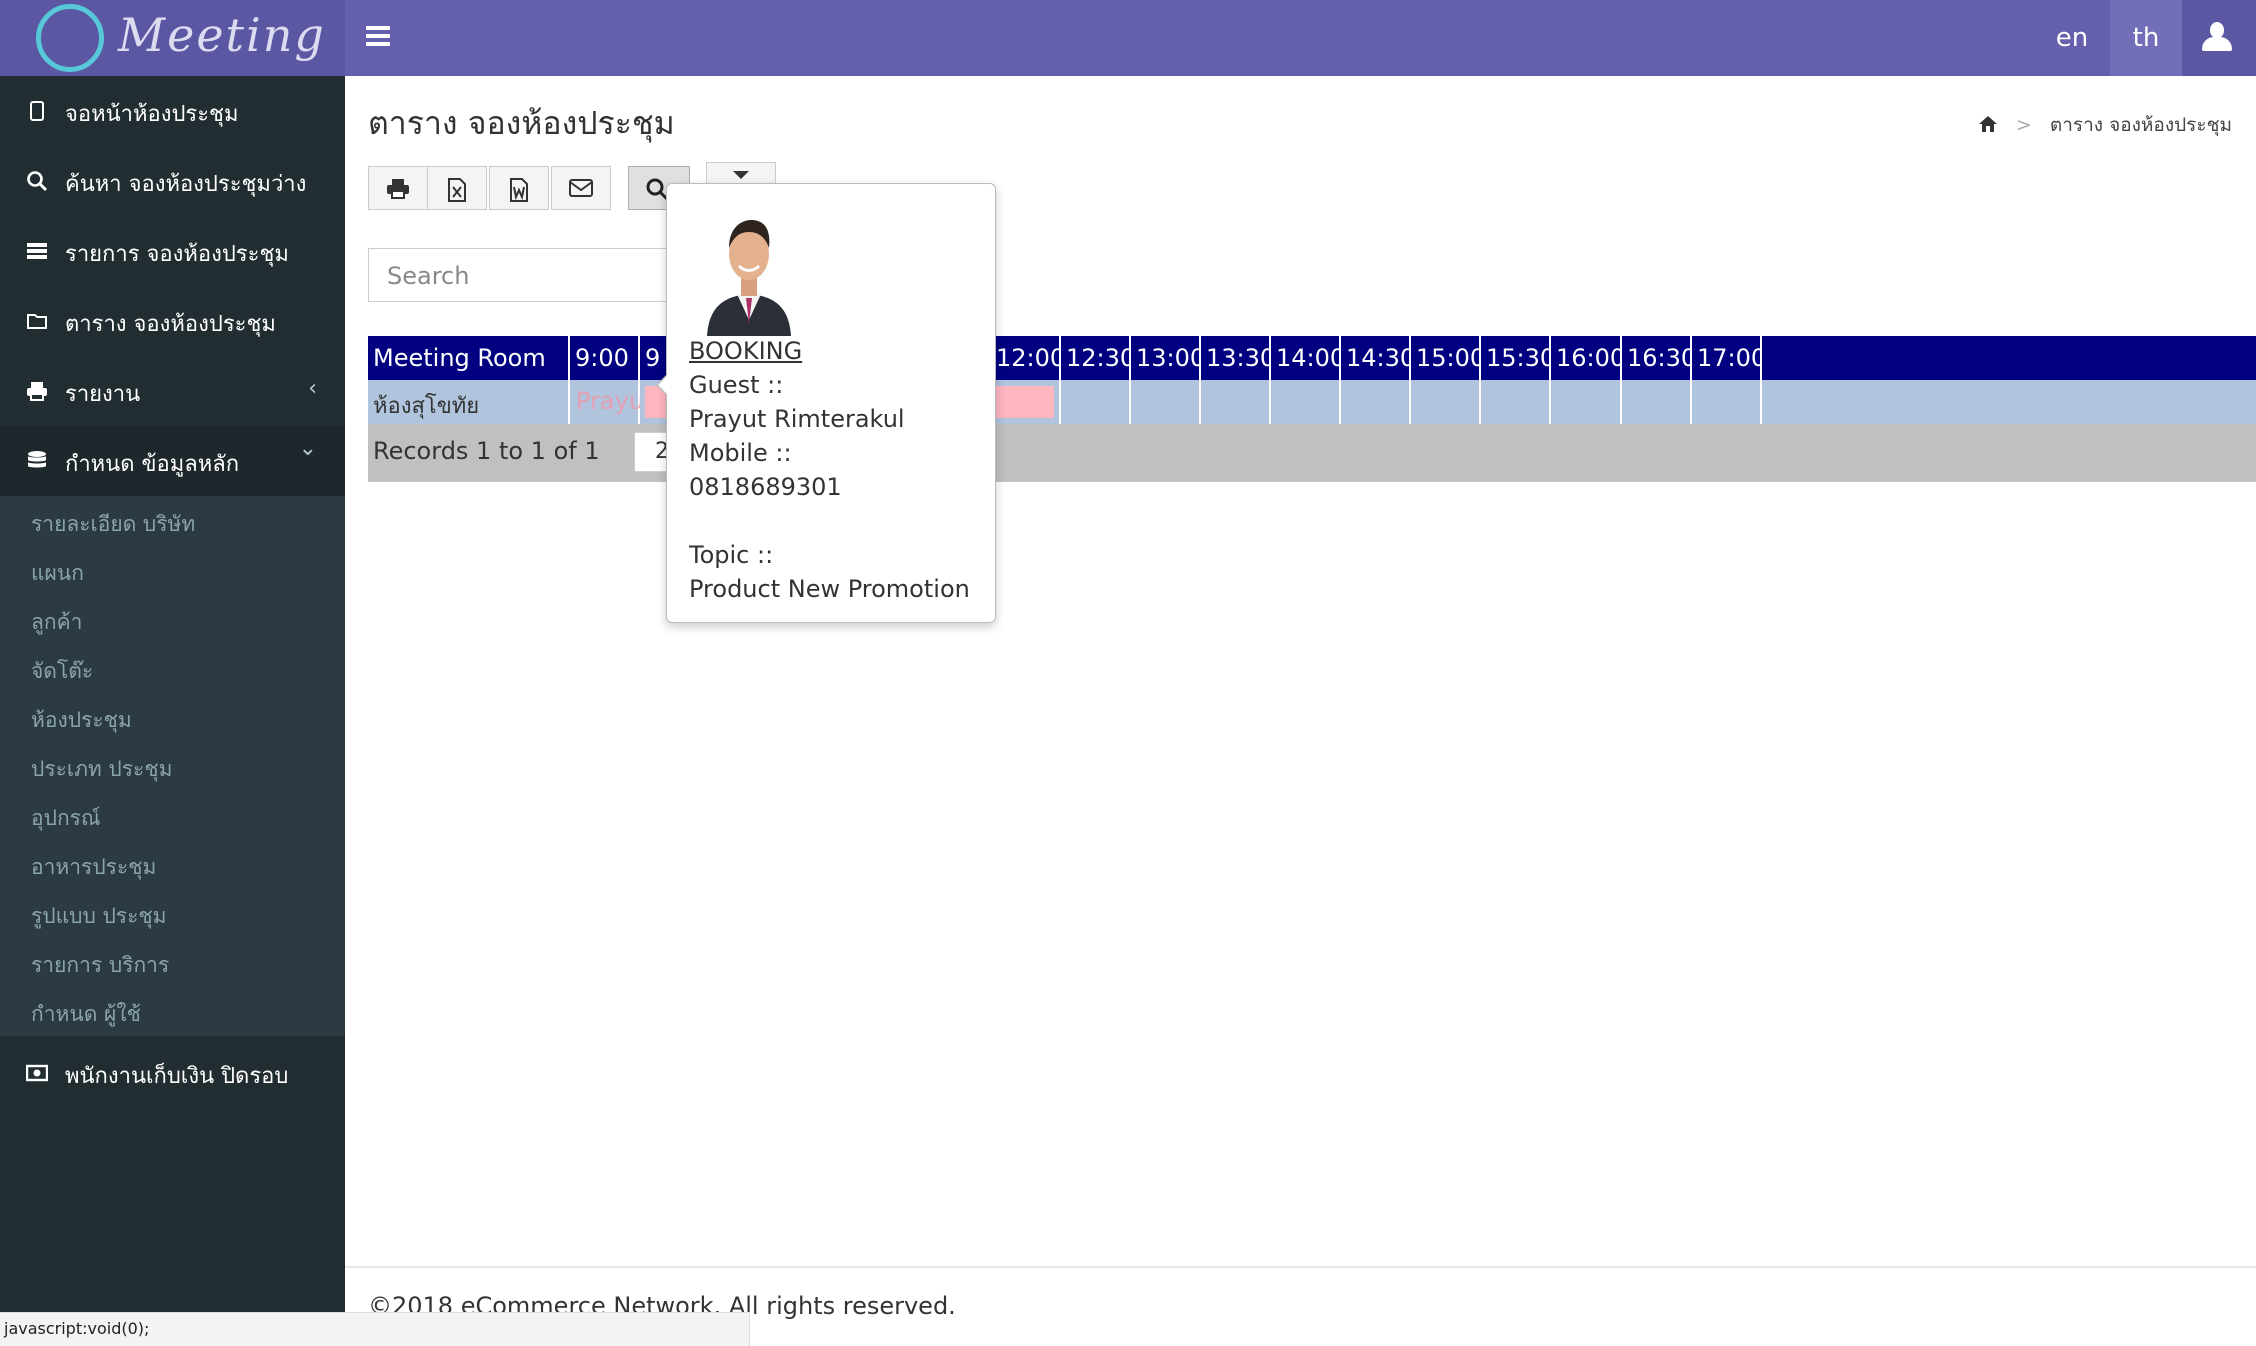 The width and height of the screenshot is (2256, 1346). Describe the element at coordinates (1376, 358) in the screenshot. I see `header-time-cell: 14:30` at that location.